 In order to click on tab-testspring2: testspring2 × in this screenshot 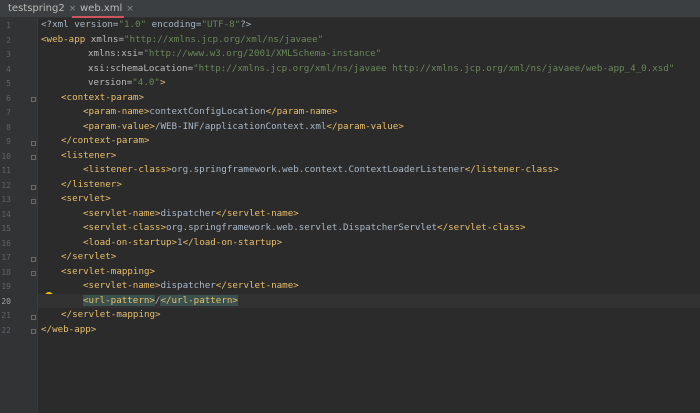, I will do `click(38, 8)`.